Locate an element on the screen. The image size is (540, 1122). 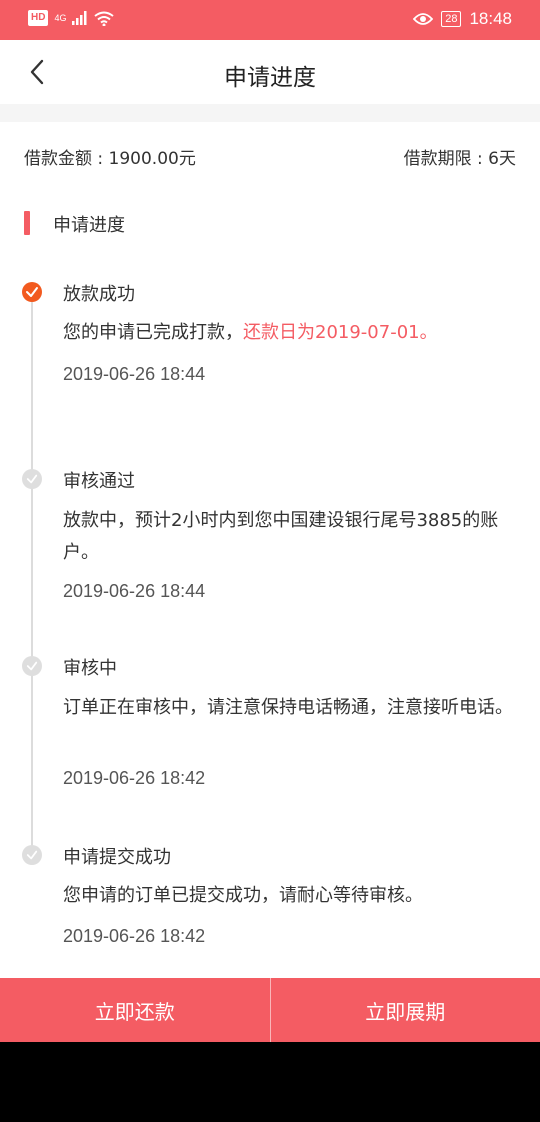
signal-icon is located at coordinates (79, 18).